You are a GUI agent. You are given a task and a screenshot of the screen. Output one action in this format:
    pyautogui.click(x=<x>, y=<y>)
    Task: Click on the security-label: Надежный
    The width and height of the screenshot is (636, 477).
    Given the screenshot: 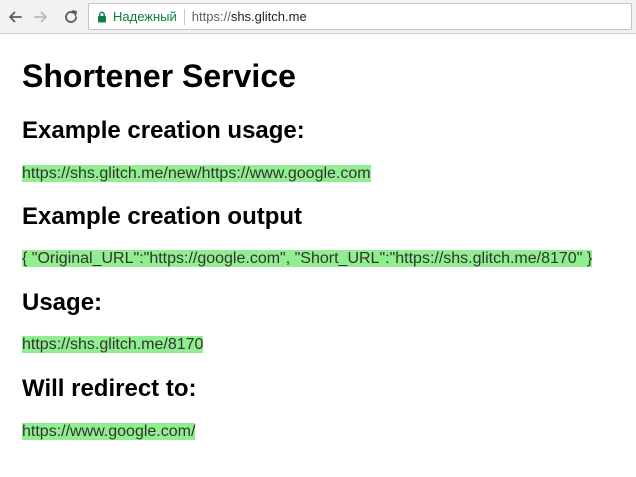 What is the action you would take?
    pyautogui.click(x=145, y=16)
    